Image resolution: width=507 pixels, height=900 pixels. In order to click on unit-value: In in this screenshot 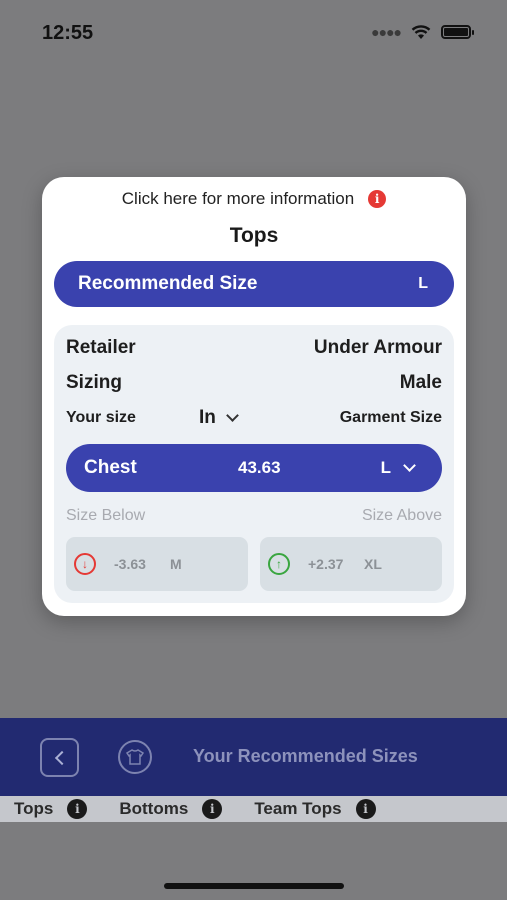, I will do `click(207, 417)`.